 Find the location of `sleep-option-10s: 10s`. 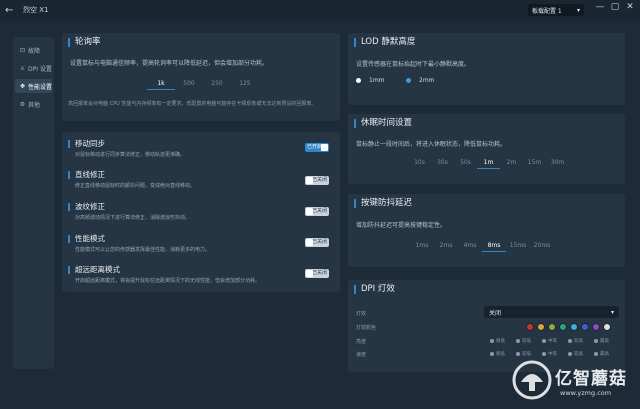

sleep-option-10s: 10s is located at coordinates (419, 163).